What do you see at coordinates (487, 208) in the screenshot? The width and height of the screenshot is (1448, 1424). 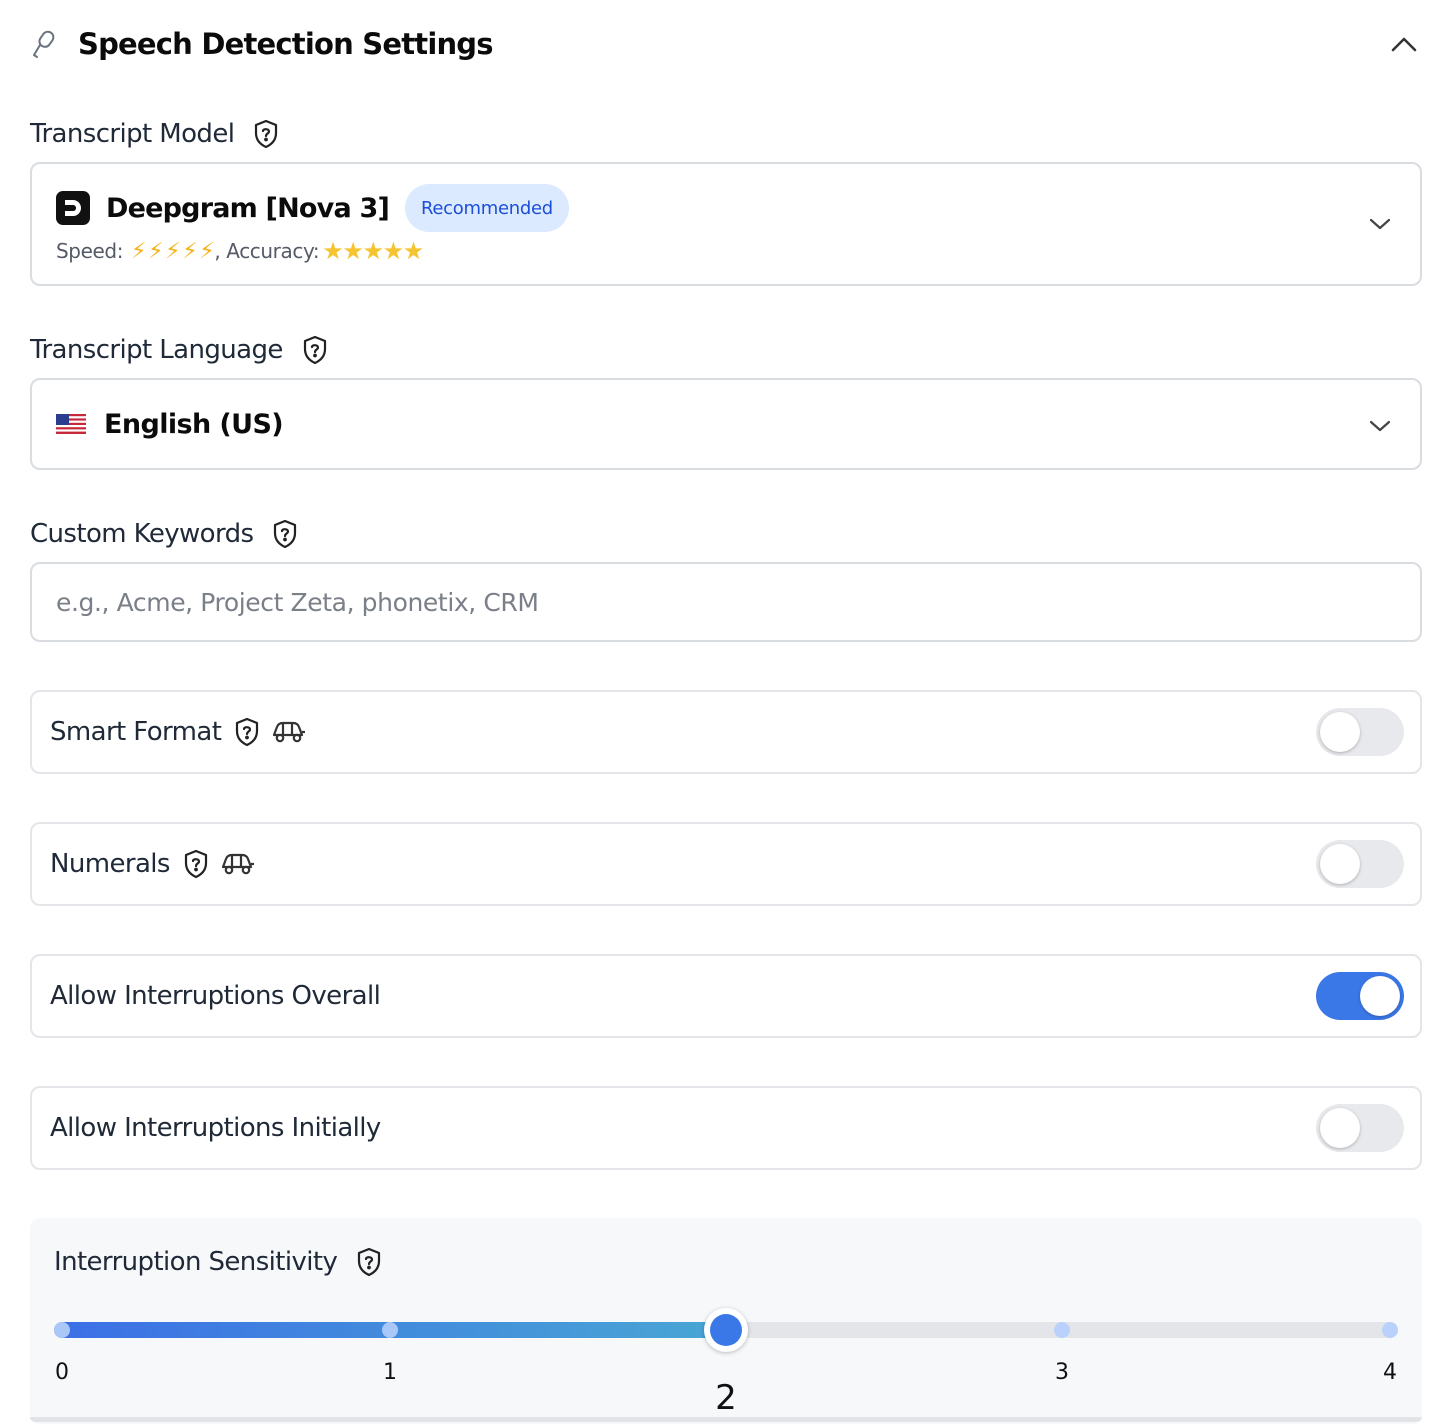 I see `recommended-badge: Recommended` at bounding box center [487, 208].